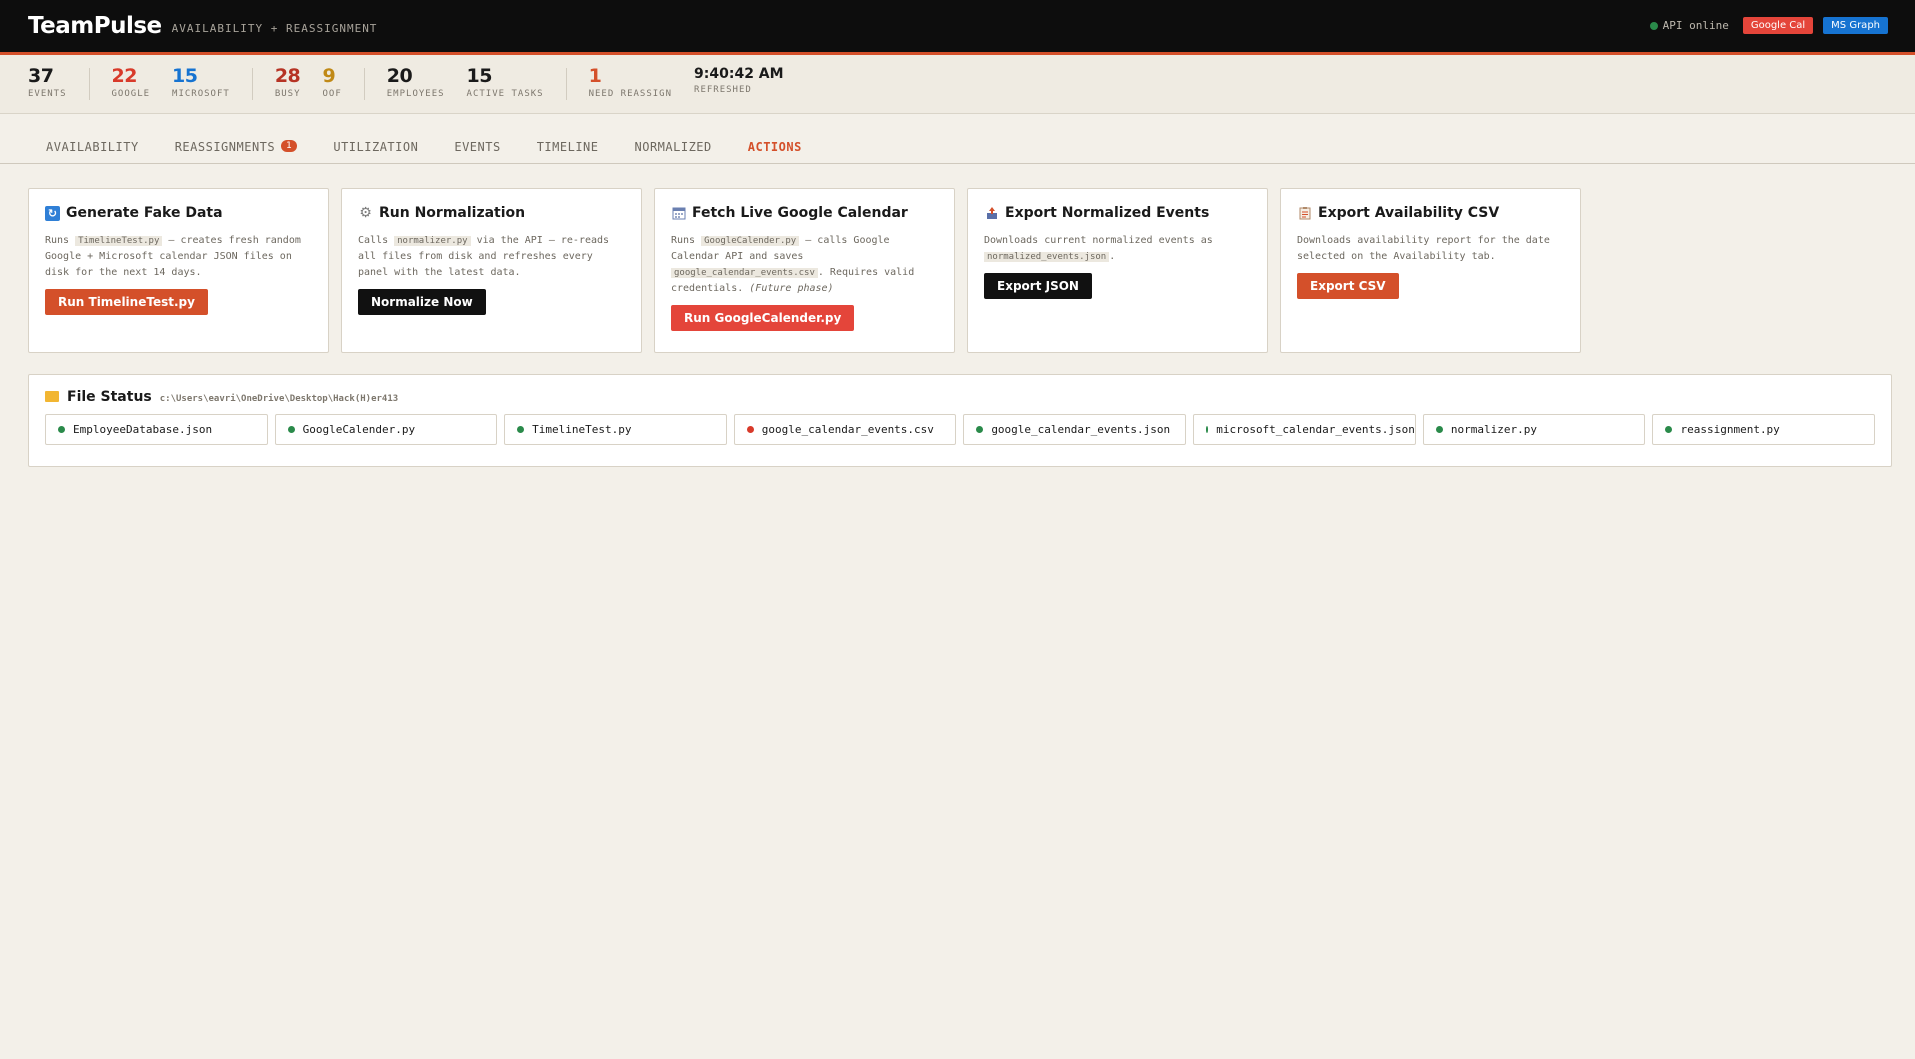 The height and width of the screenshot is (1059, 1915). I want to click on app-subtitle: AVAILABILITY + REASSIGNMENT, so click(274, 28).